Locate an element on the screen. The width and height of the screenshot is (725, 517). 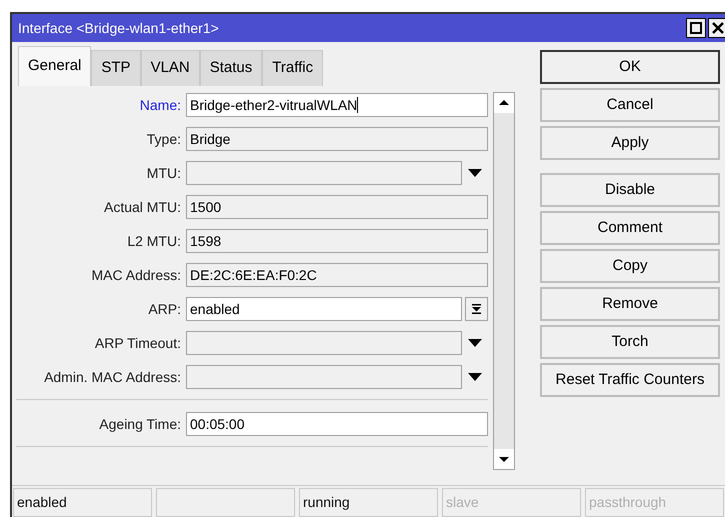
select-field: enabled is located at coordinates (324, 309).